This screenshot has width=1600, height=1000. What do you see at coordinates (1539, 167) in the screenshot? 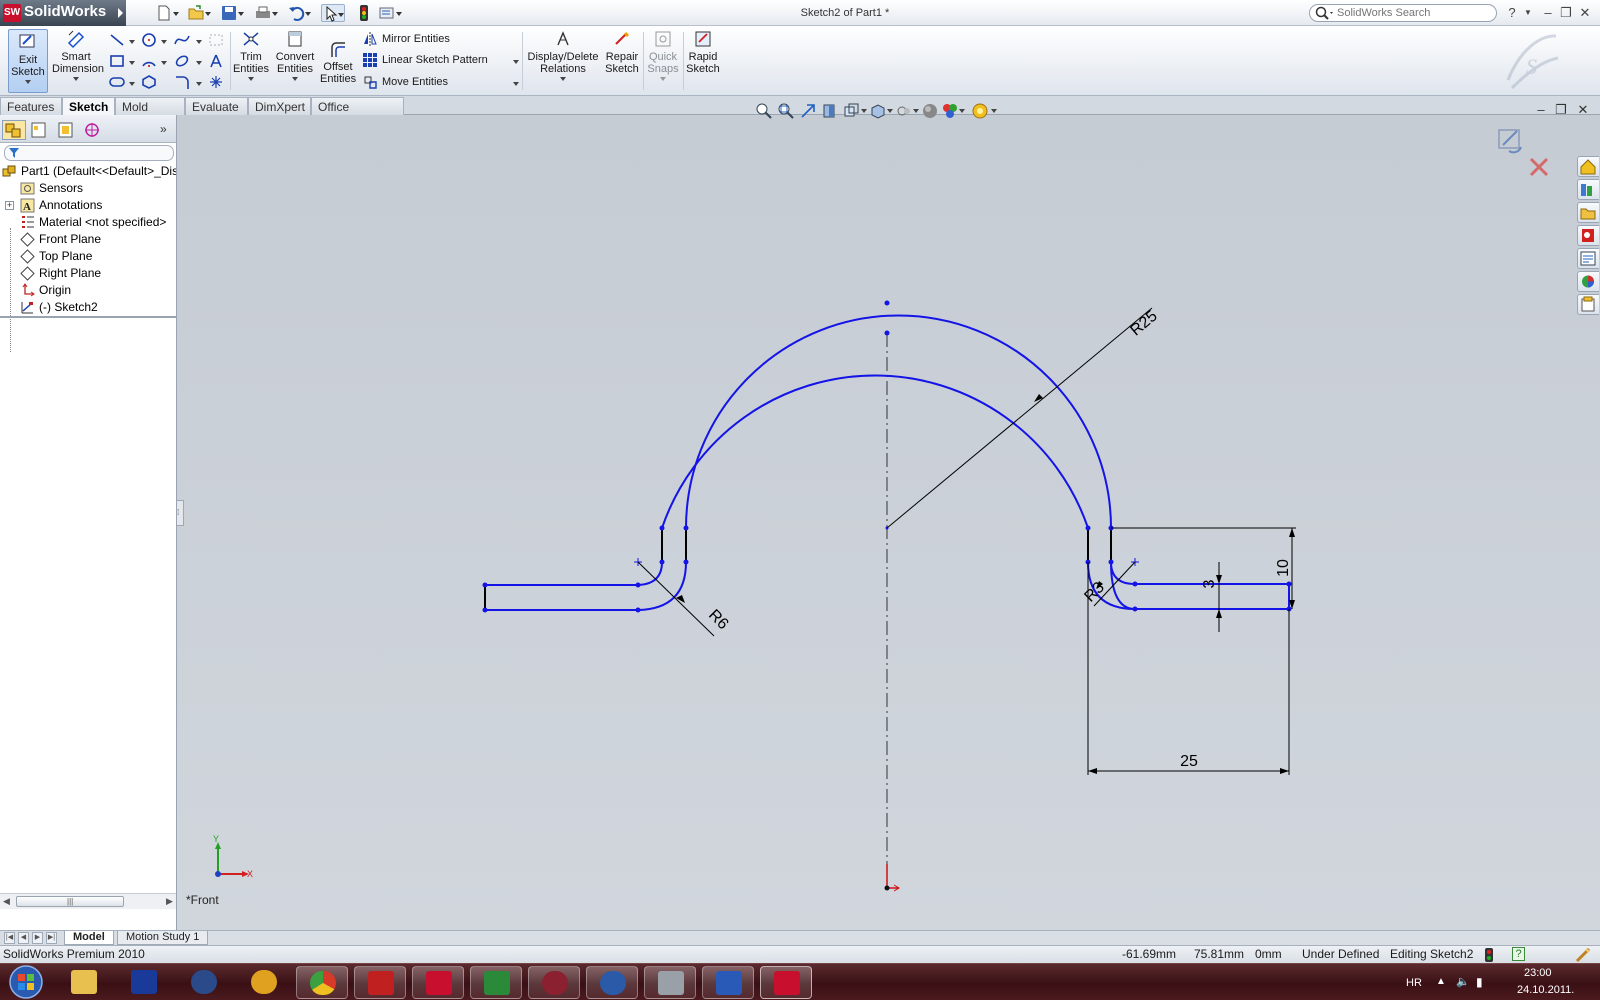
I see `cancel-sketch-corner-icon` at bounding box center [1539, 167].